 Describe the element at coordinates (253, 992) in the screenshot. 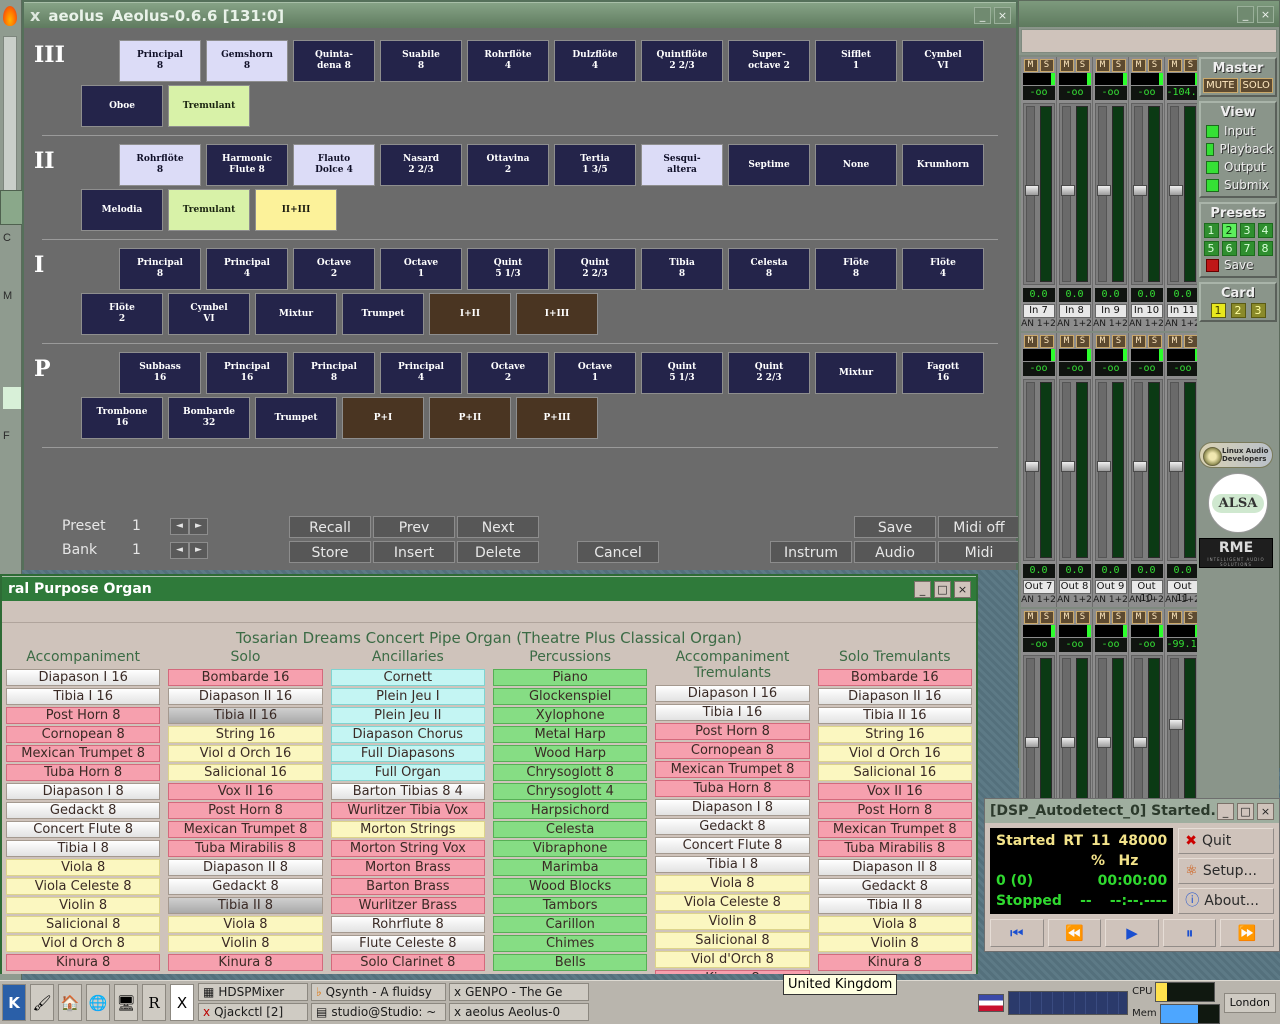

I see `task-hdspmixer: ▦ HDSPMixer` at that location.